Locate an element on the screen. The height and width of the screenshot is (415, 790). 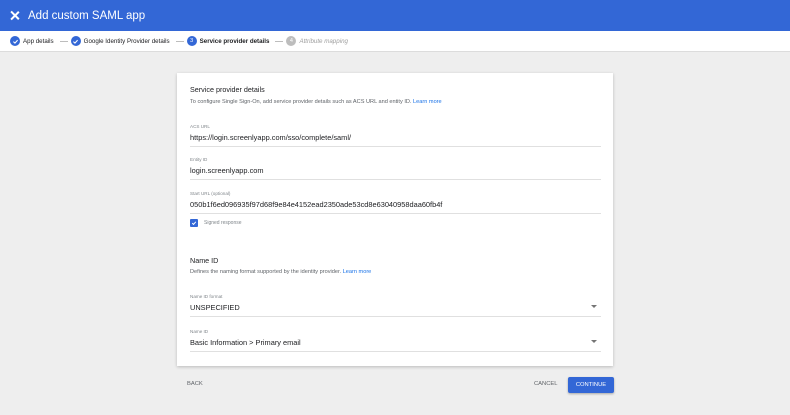
step-google-idp-details: Google Identity Provider details is located at coordinates (120, 41).